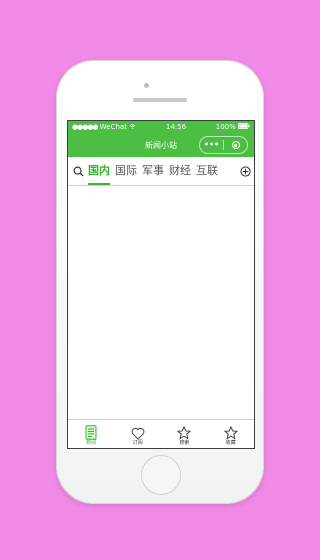  I want to click on tabbar-label: 收藏, so click(230, 443).